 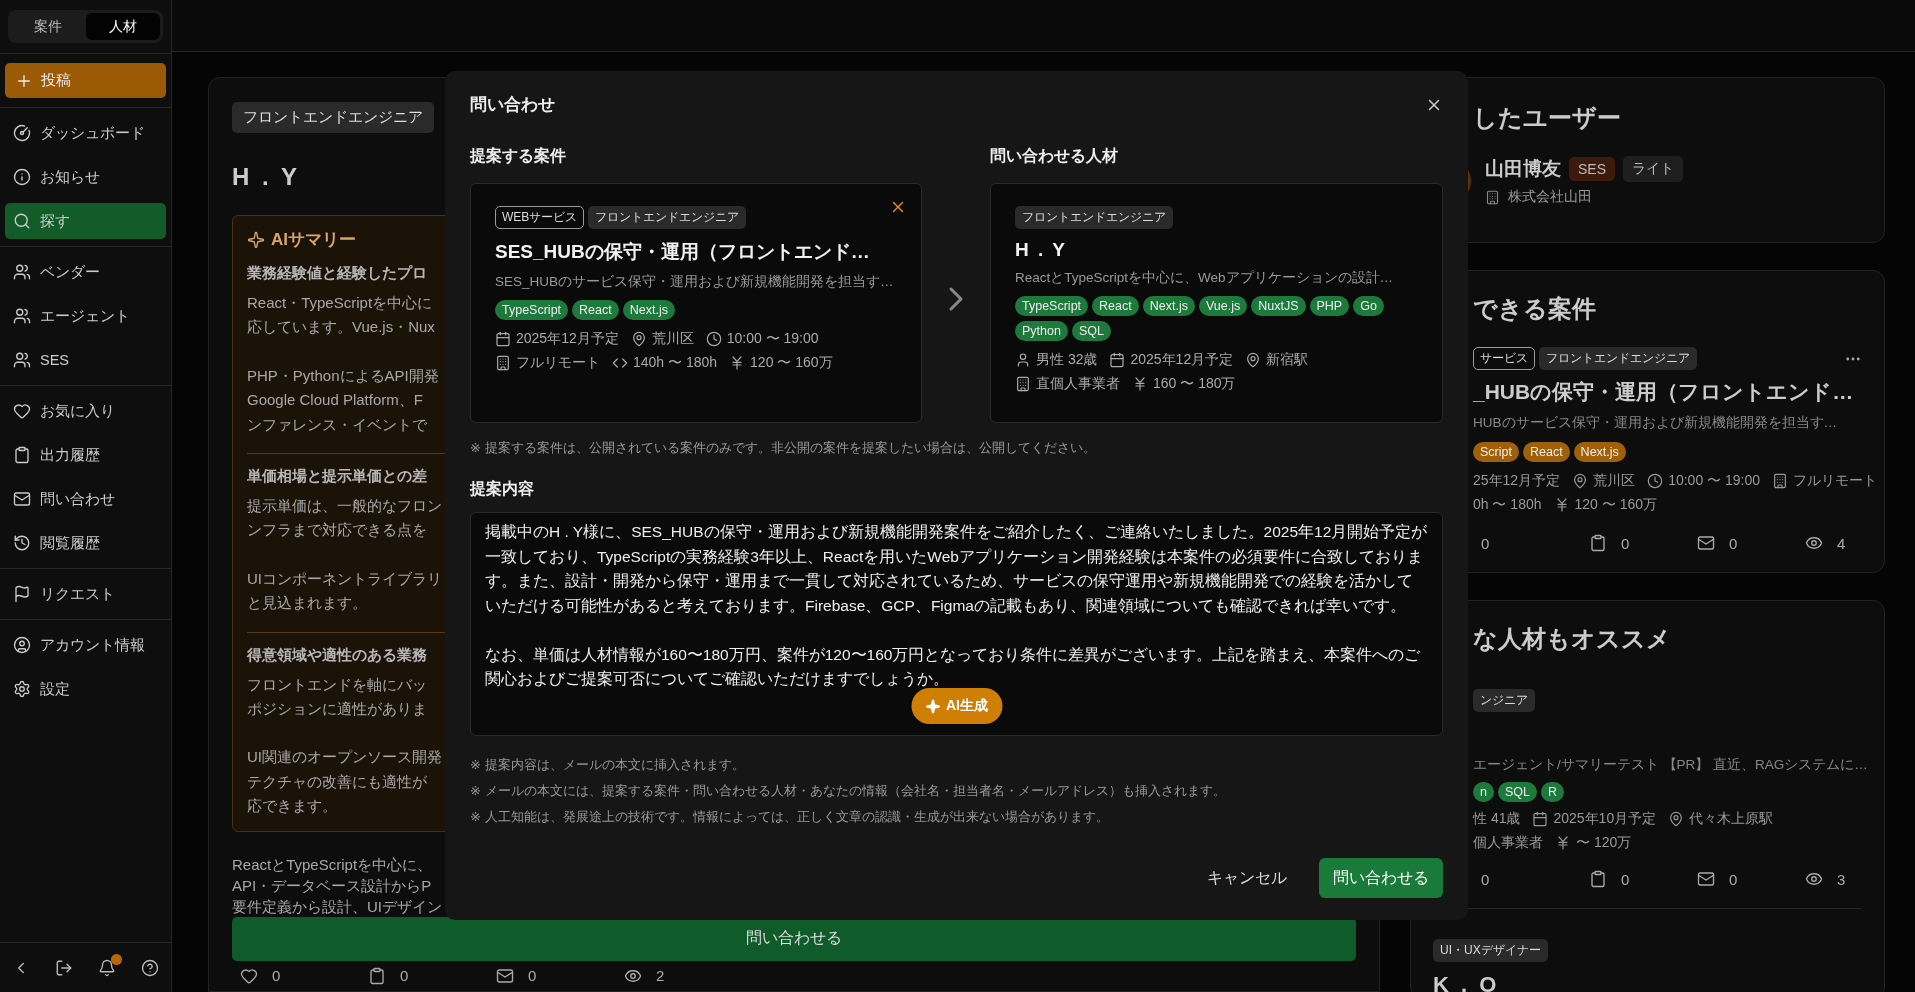 What do you see at coordinates (85, 272) in the screenshot?
I see `nav-item: ベンダー` at bounding box center [85, 272].